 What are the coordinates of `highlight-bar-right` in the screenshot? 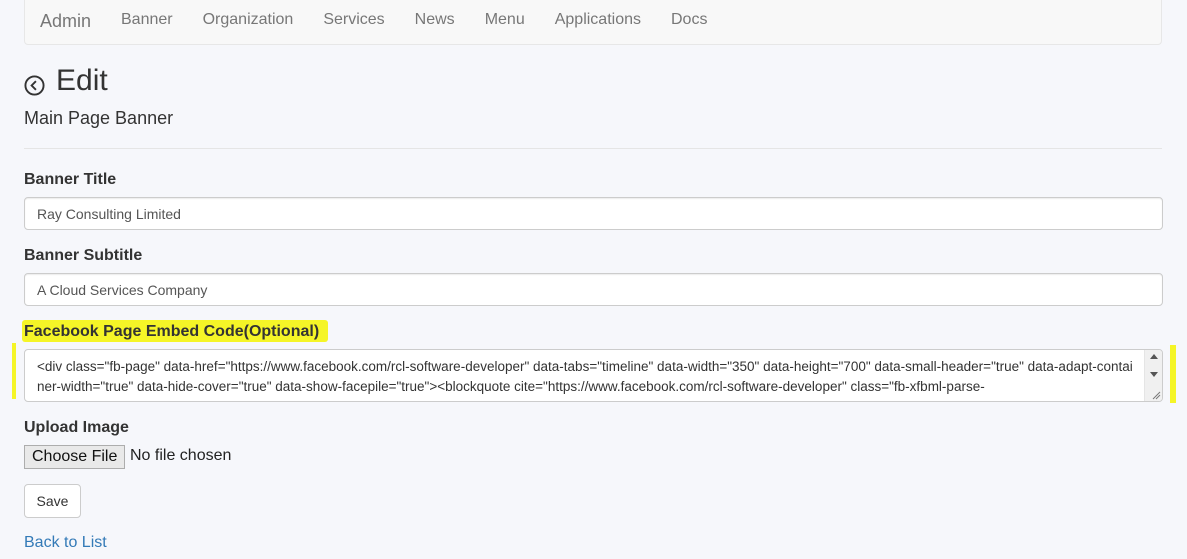 It's located at (1173, 374).